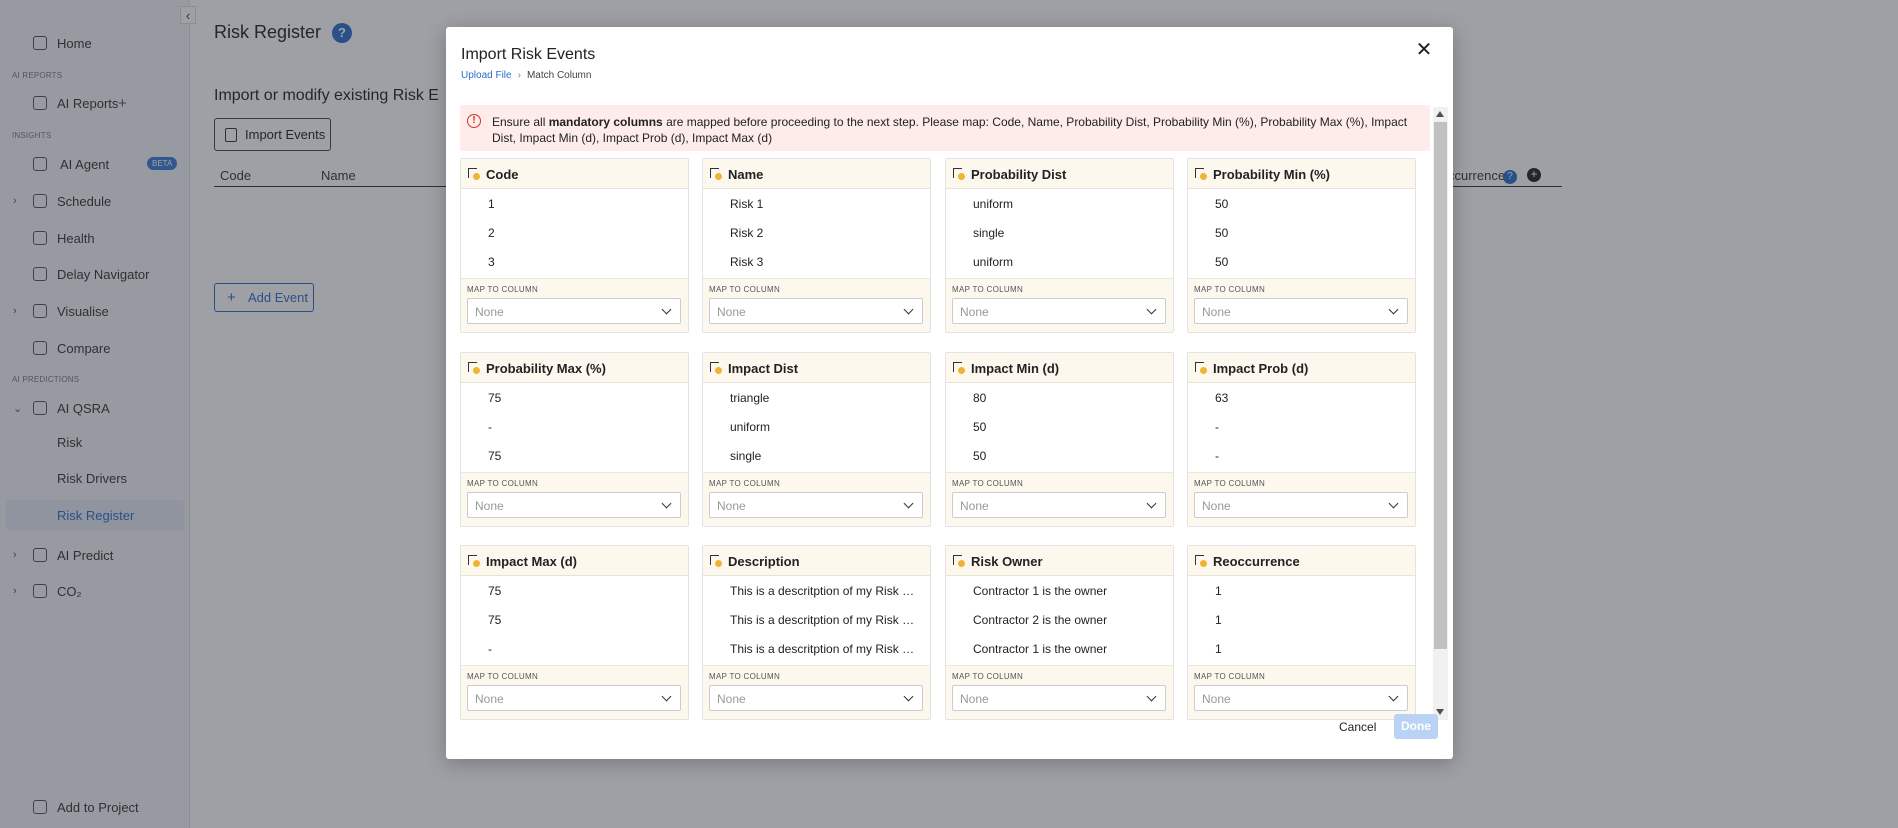  I want to click on sample-value: 3, so click(491, 262).